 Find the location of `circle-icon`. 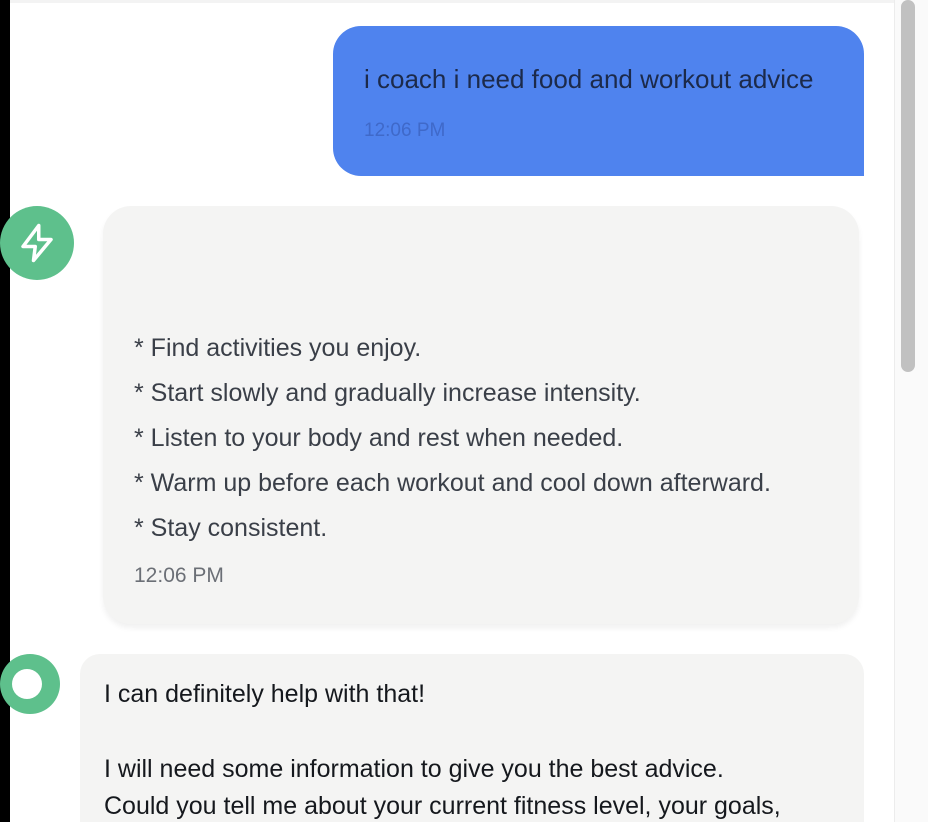

circle-icon is located at coordinates (27, 684).